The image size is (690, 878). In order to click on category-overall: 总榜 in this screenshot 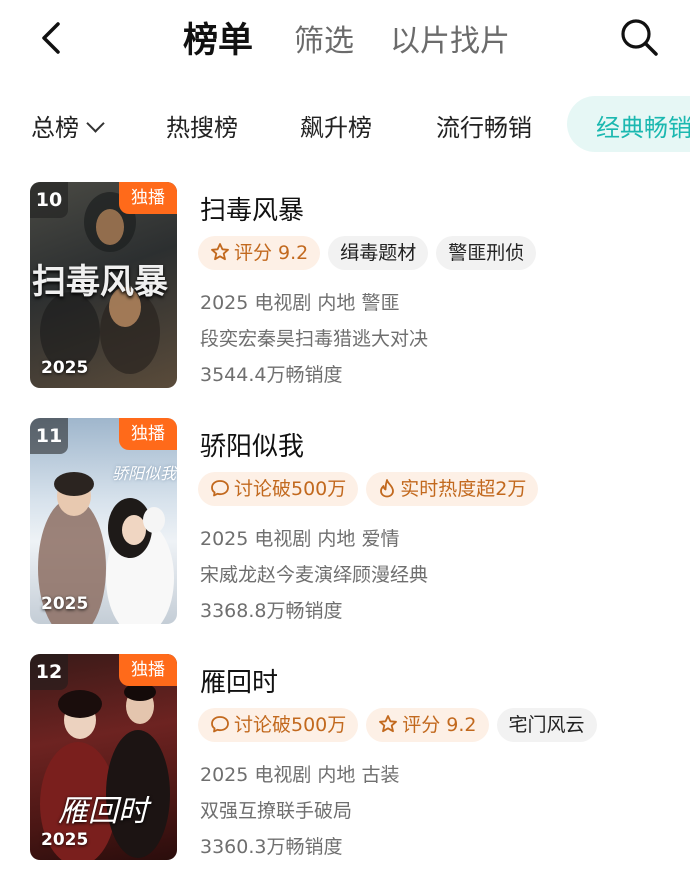, I will do `click(68, 125)`.